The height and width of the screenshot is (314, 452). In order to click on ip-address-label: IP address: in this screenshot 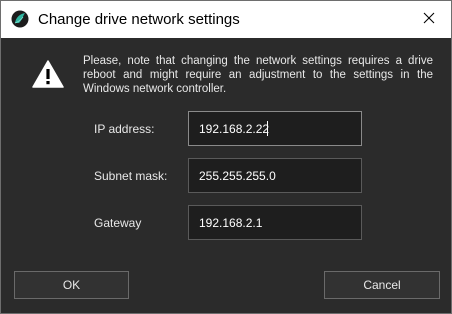, I will do `click(124, 129)`.